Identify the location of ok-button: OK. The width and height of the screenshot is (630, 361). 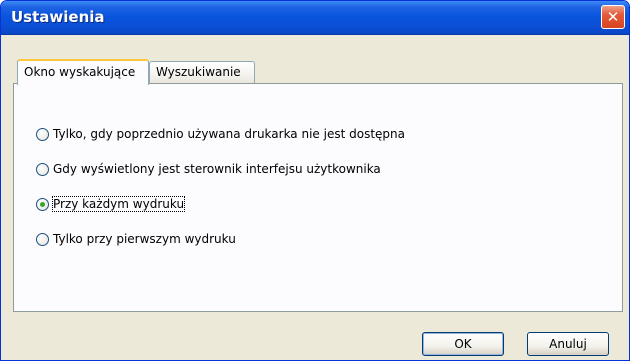
(463, 344).